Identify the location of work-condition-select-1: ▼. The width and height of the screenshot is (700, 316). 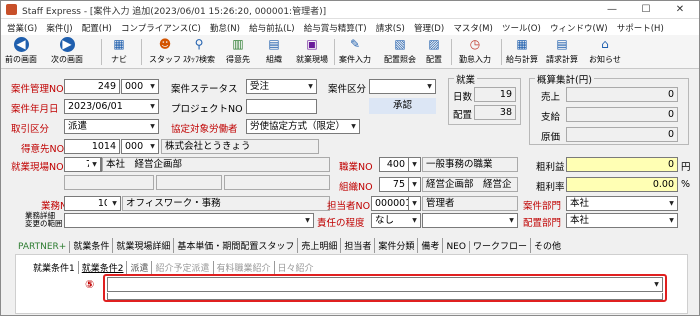
(385, 284).